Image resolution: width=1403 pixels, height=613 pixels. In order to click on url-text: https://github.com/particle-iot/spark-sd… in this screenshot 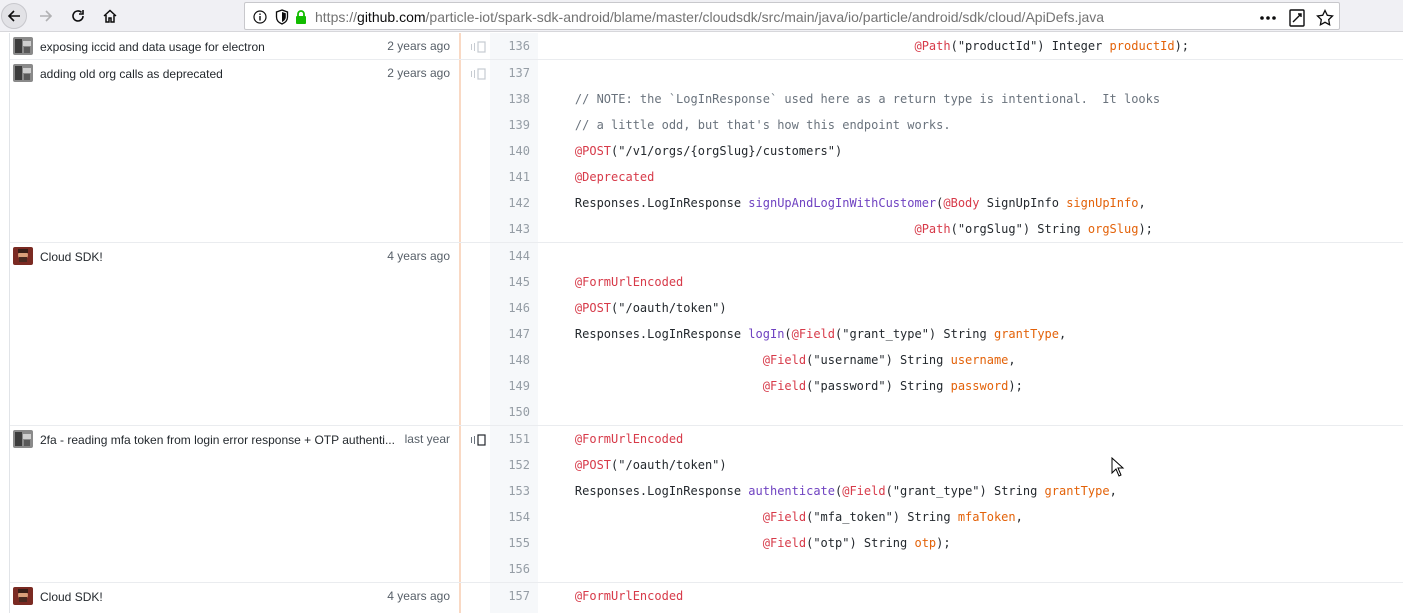, I will do `click(709, 17)`.